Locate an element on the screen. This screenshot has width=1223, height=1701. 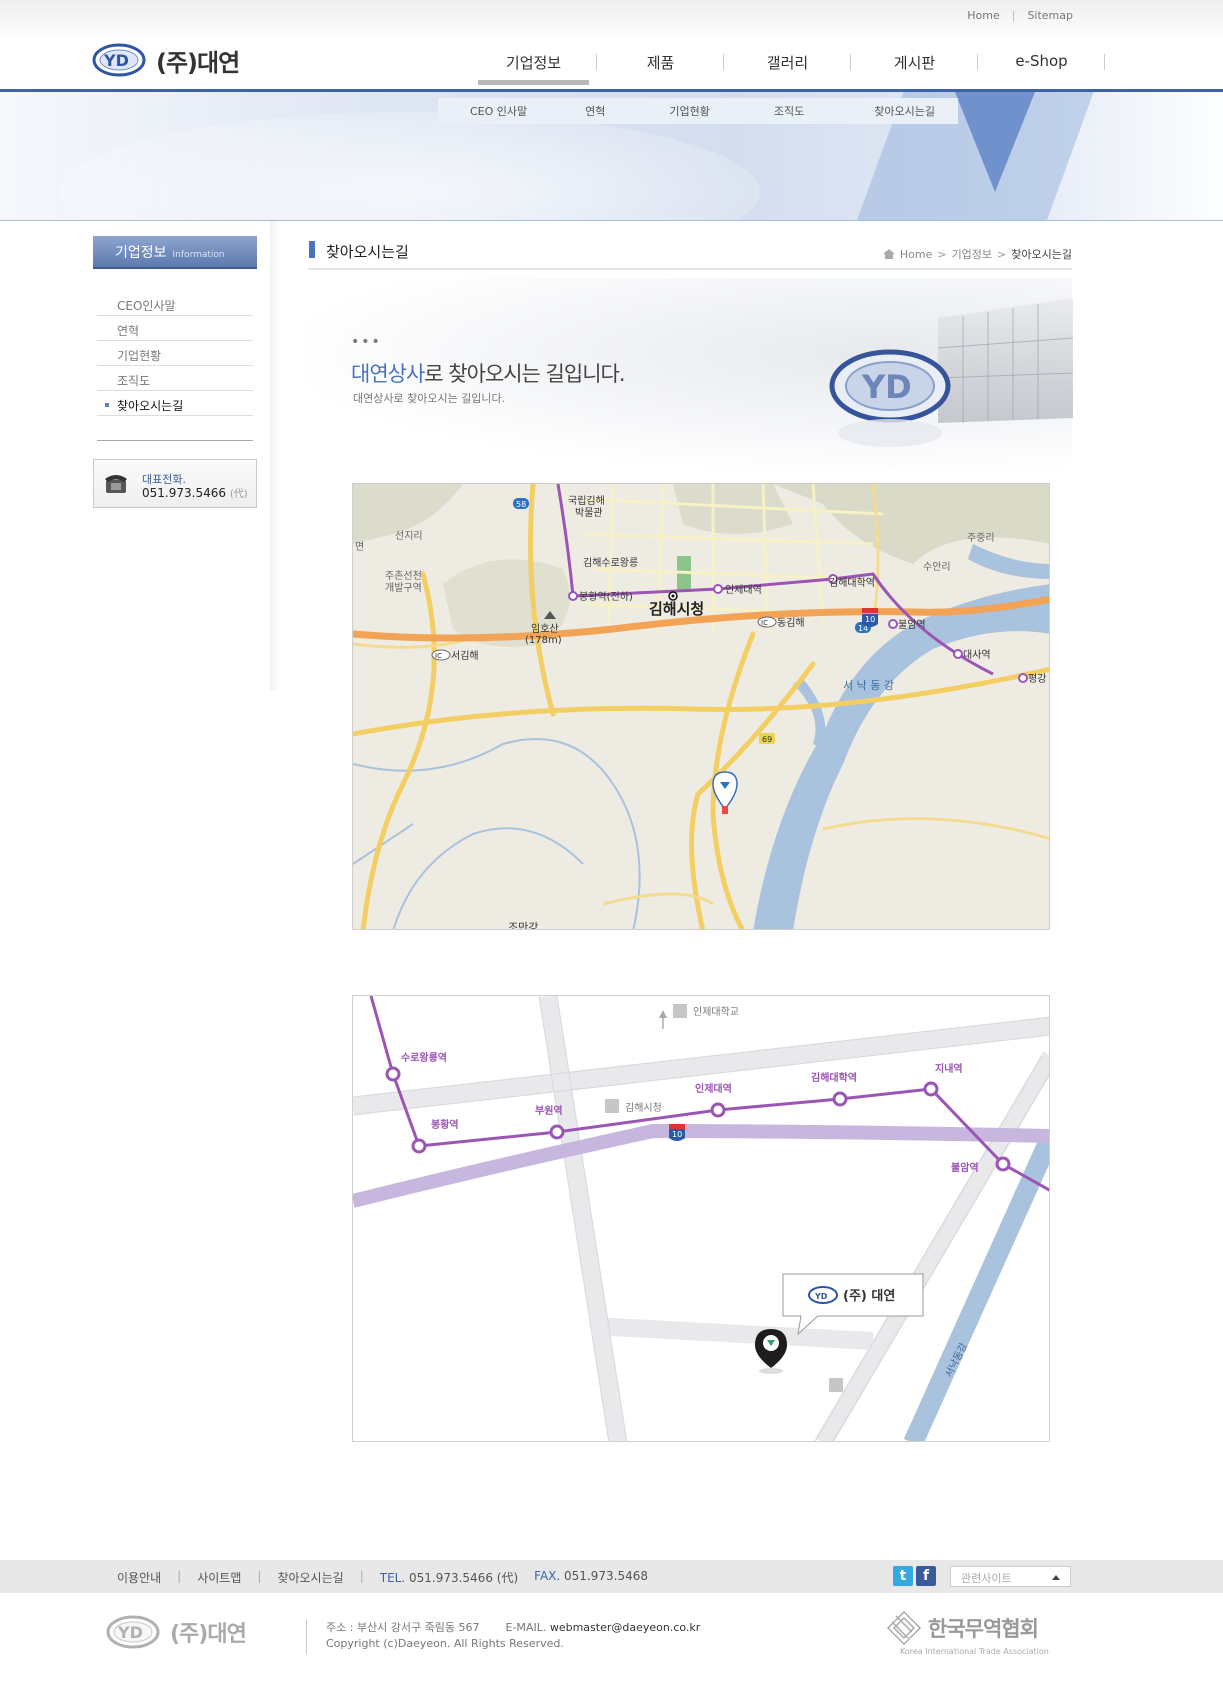
top-visual-banner: CEO 인사말 연혁 기업현황 조직도 찾아오시는길 is located at coordinates (611, 156).